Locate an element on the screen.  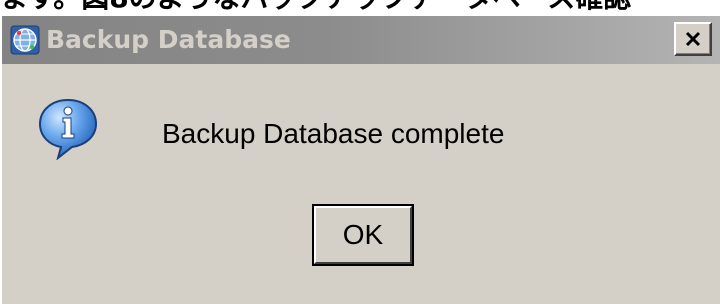
ok-button: OK is located at coordinates (363, 235).